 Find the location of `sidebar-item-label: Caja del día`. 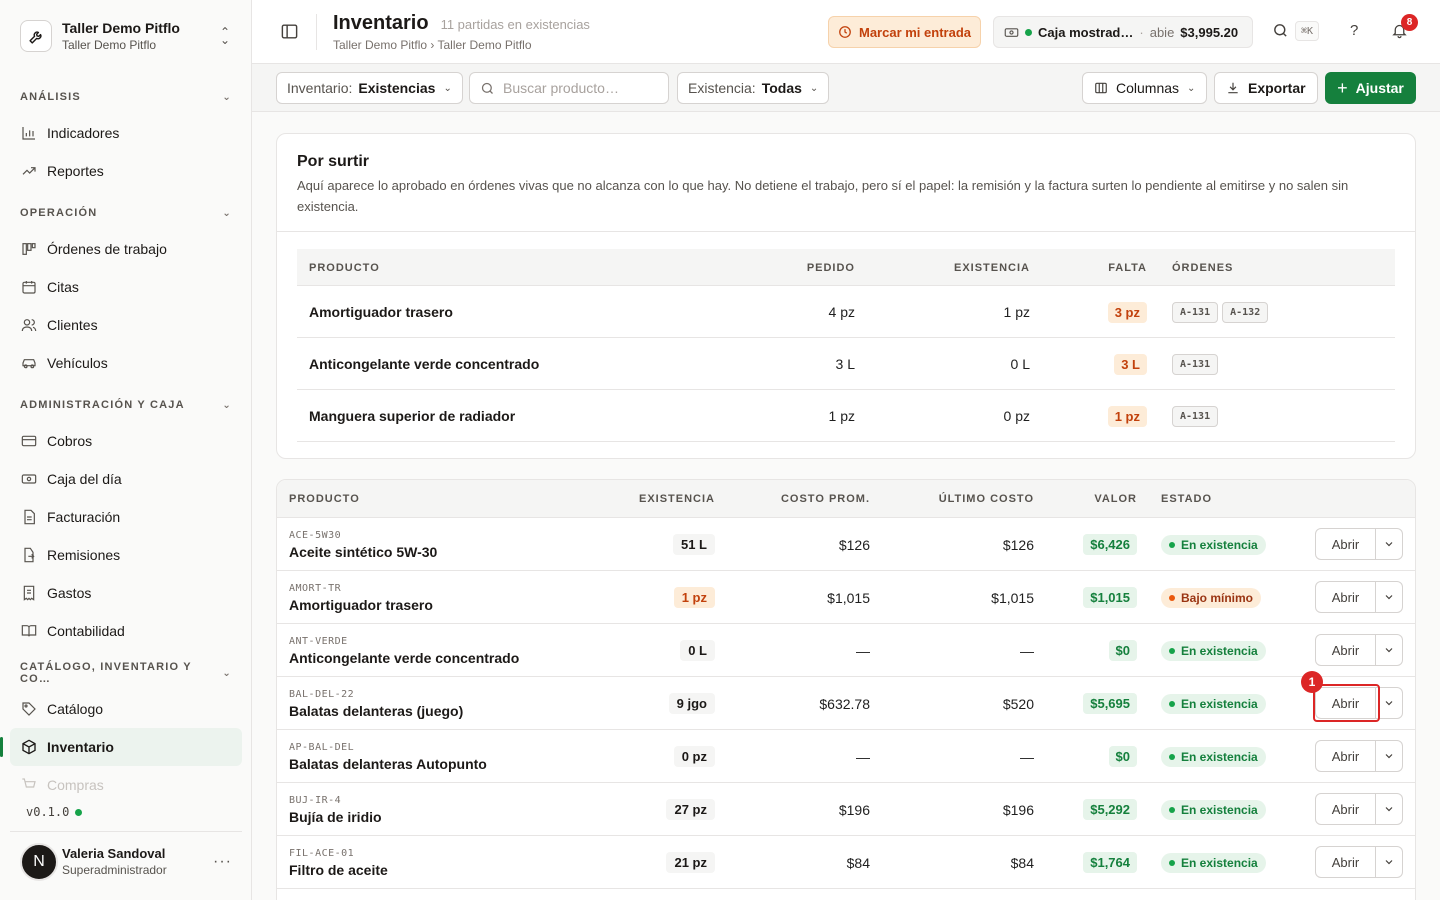

sidebar-item-label: Caja del día is located at coordinates (84, 479).